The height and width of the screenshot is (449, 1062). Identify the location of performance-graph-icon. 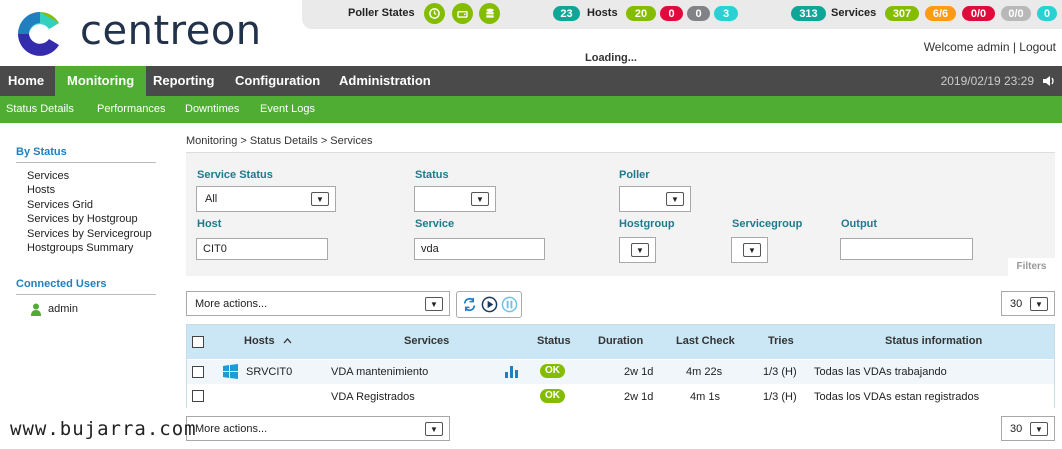
(511, 372).